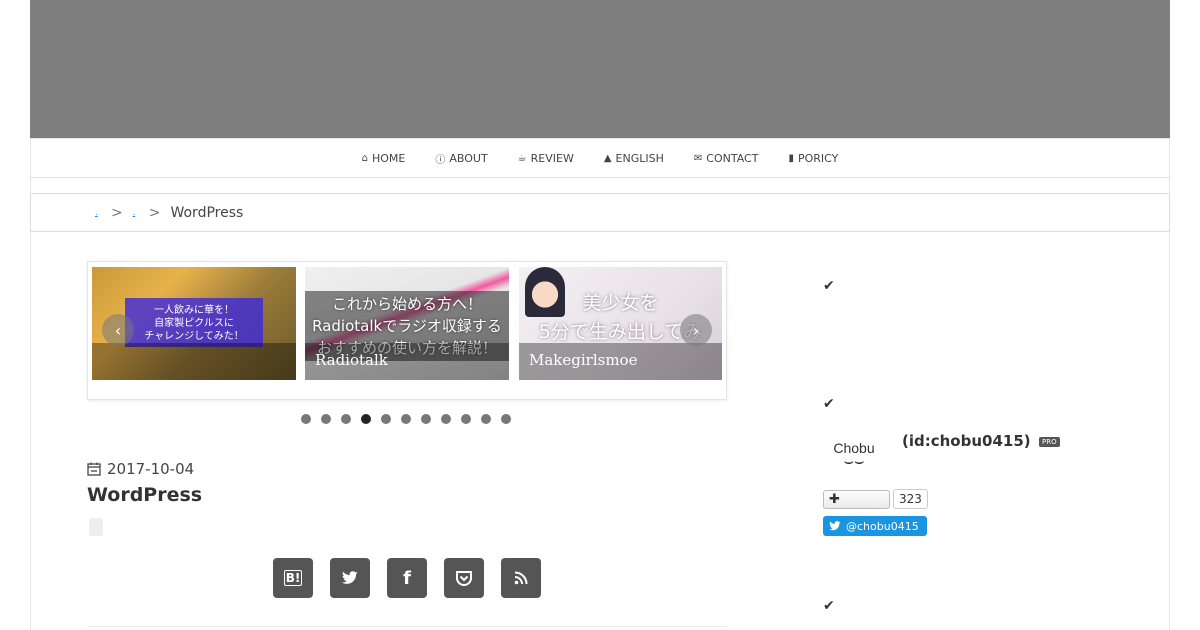 Image resolution: width=1200 pixels, height=630 pixels. What do you see at coordinates (364, 158) in the screenshot?
I see `home-icon: ⌂` at bounding box center [364, 158].